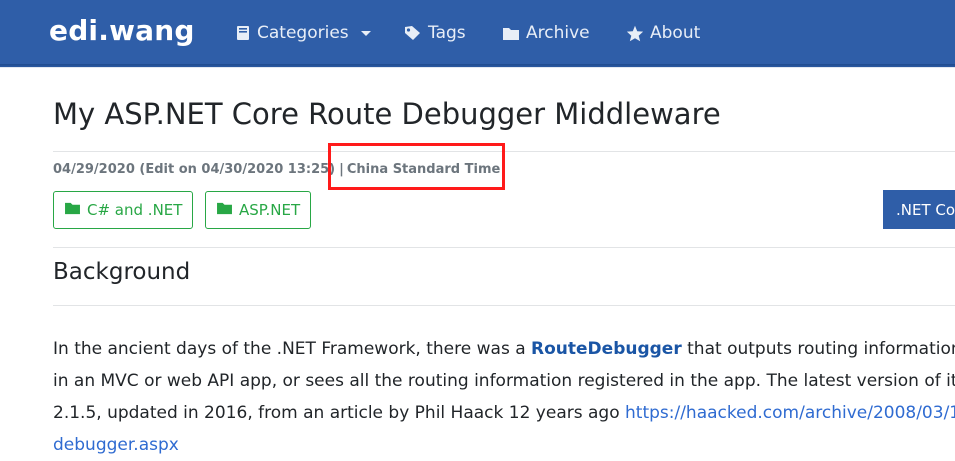  What do you see at coordinates (477, 66) in the screenshot?
I see `navbar-shadow` at bounding box center [477, 66].